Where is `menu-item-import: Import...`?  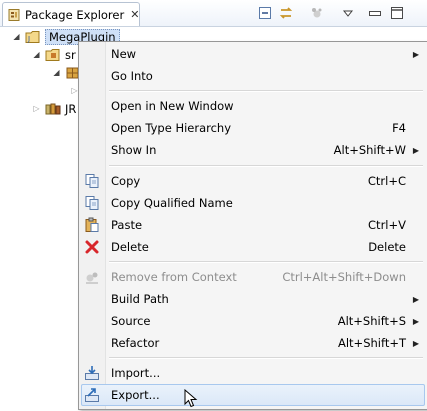 menu-item-import: Import... is located at coordinates (253, 373).